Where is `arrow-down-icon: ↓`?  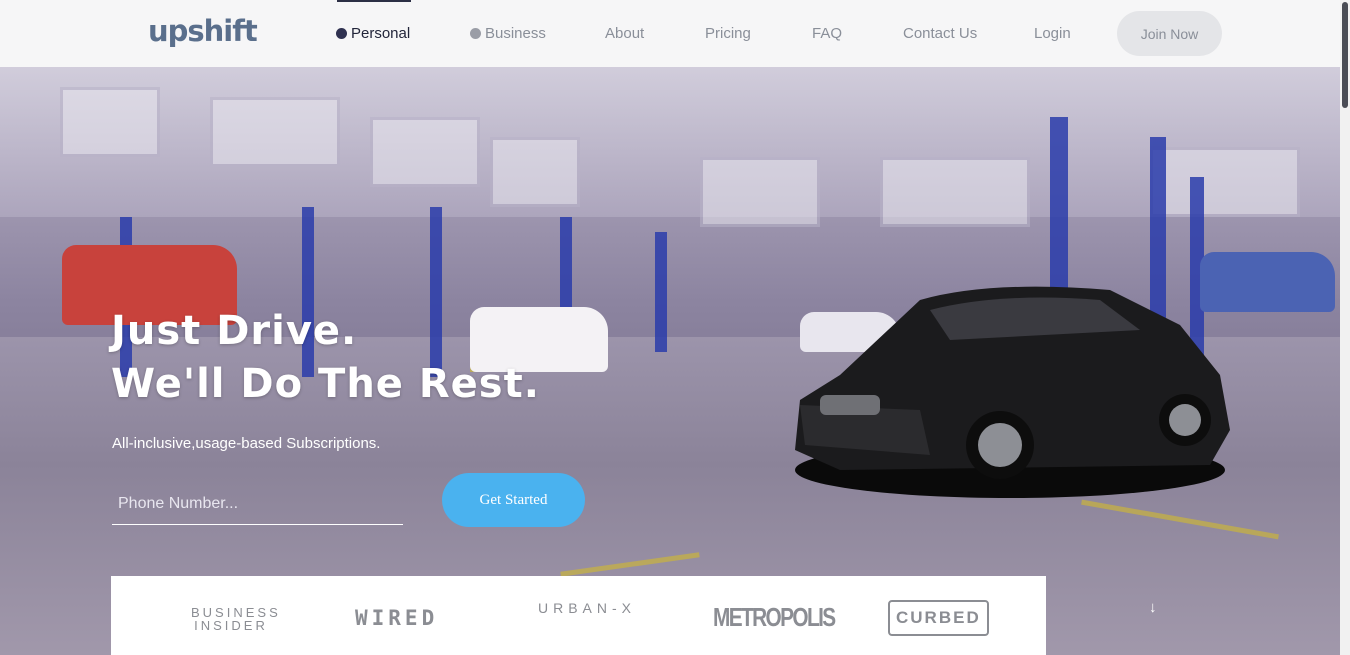 arrow-down-icon: ↓ is located at coordinates (1153, 607).